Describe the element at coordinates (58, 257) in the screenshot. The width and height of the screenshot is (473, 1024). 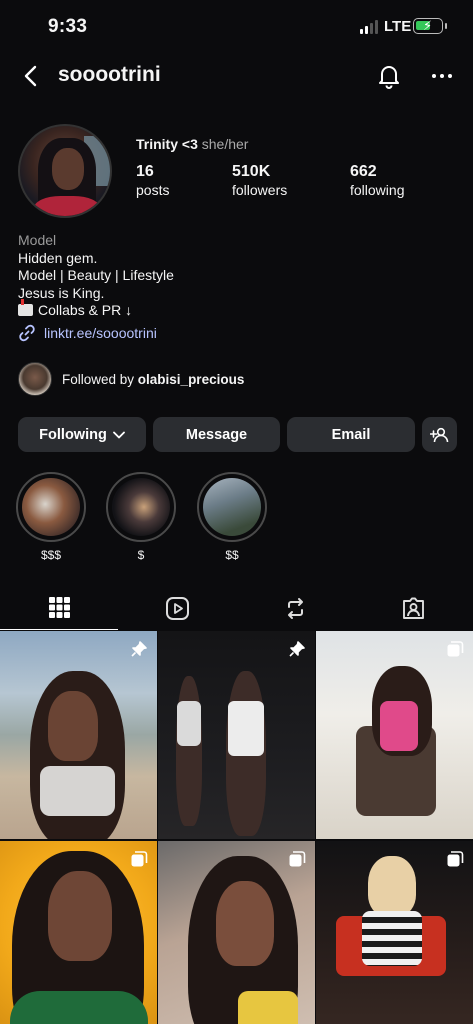
I see `bio-line: Hidden gem.` at that location.